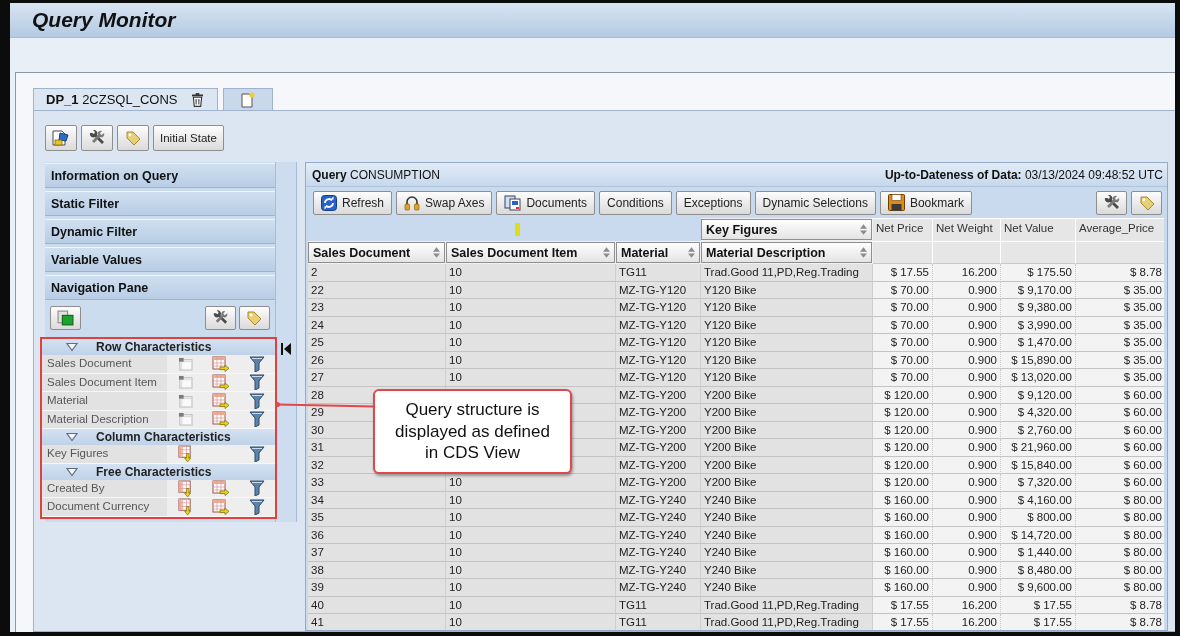 This screenshot has width=1180, height=636. What do you see at coordinates (377, 308) in the screenshot?
I see `table-cell: 23` at bounding box center [377, 308].